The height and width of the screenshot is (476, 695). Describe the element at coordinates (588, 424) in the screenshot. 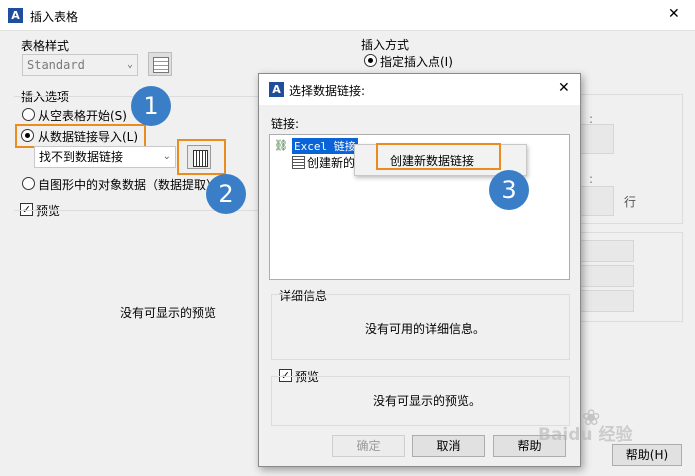

I see `baidu-watermark: ❀ Baidu 经验` at that location.